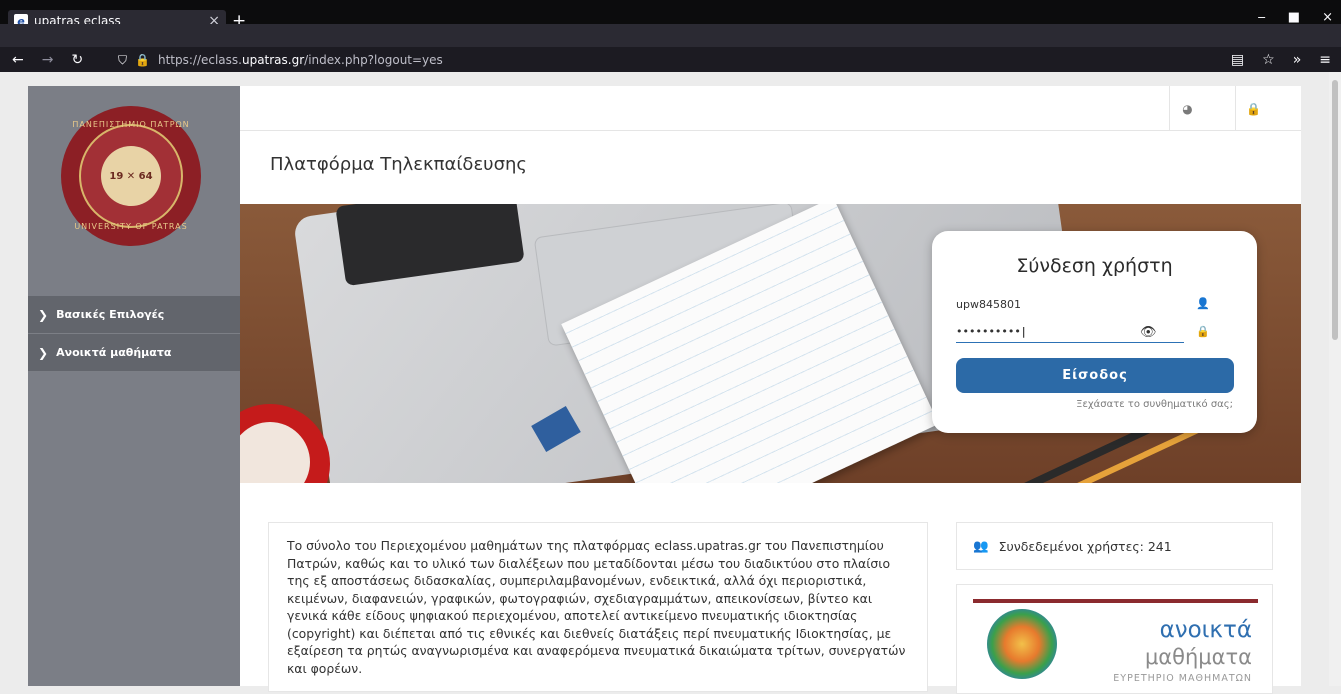  I want to click on maximize-icon: ■, so click(1294, 17).